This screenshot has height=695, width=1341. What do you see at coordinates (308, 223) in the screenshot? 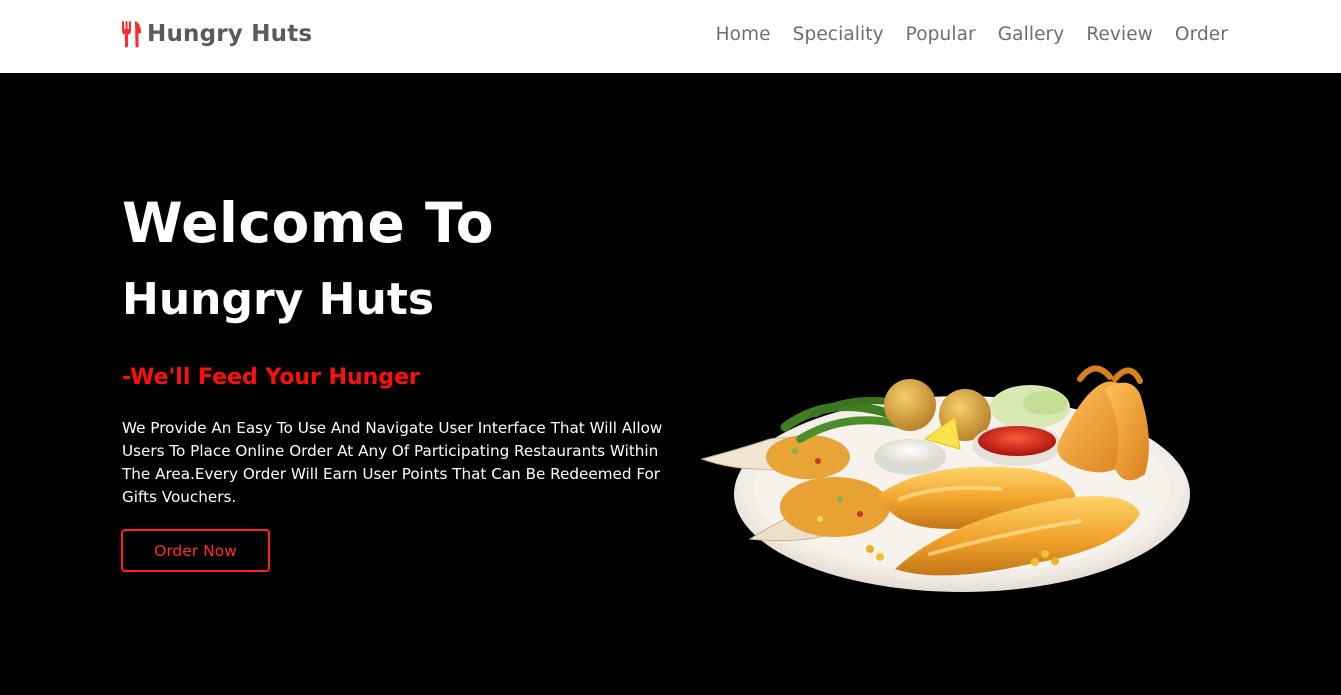
I see `hero-title-line-1: Welcome To` at bounding box center [308, 223].